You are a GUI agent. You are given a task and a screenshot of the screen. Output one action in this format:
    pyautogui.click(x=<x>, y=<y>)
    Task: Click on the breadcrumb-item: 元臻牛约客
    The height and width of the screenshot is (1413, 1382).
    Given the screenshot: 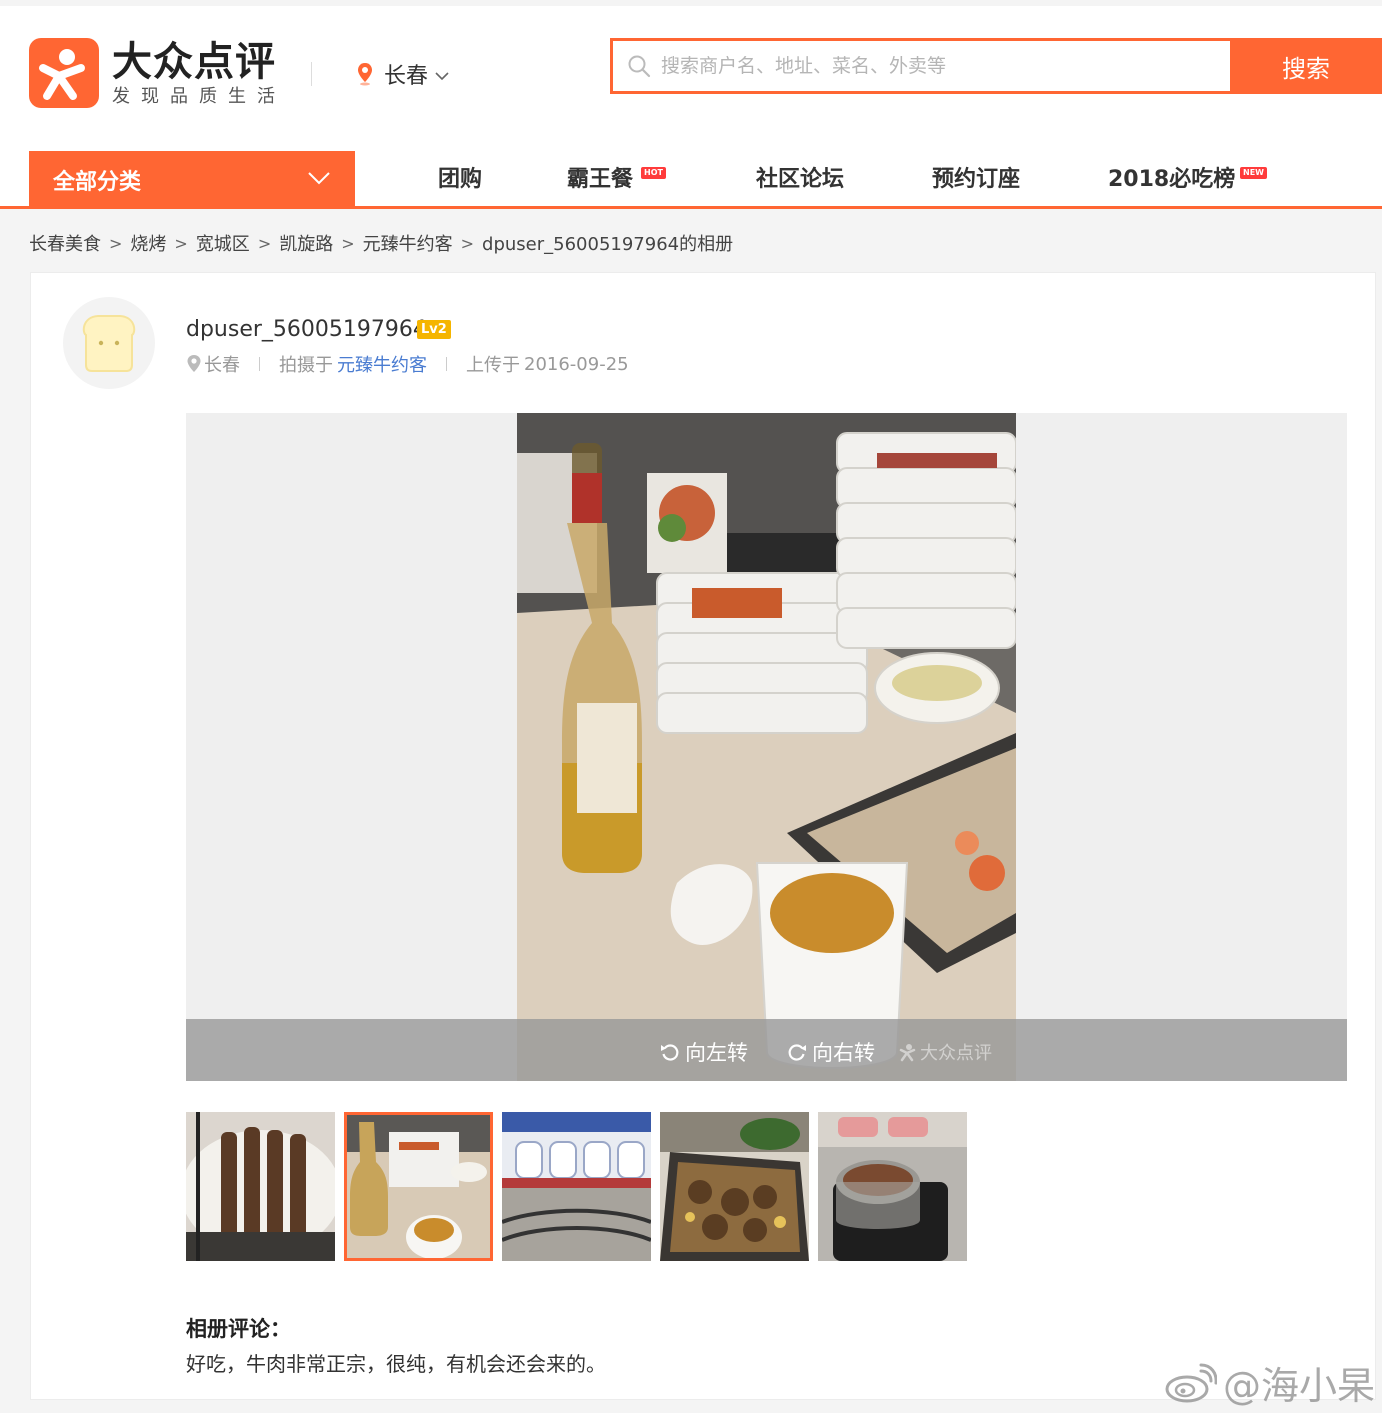 What is the action you would take?
    pyautogui.click(x=408, y=243)
    